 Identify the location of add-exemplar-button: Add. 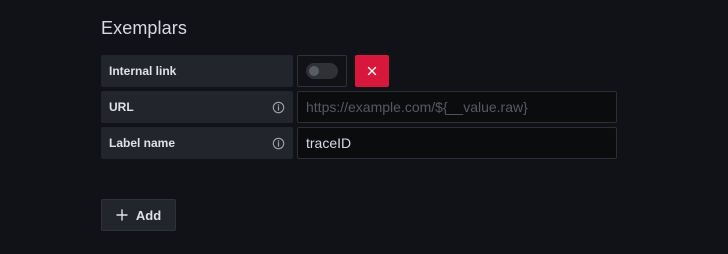
(138, 215).